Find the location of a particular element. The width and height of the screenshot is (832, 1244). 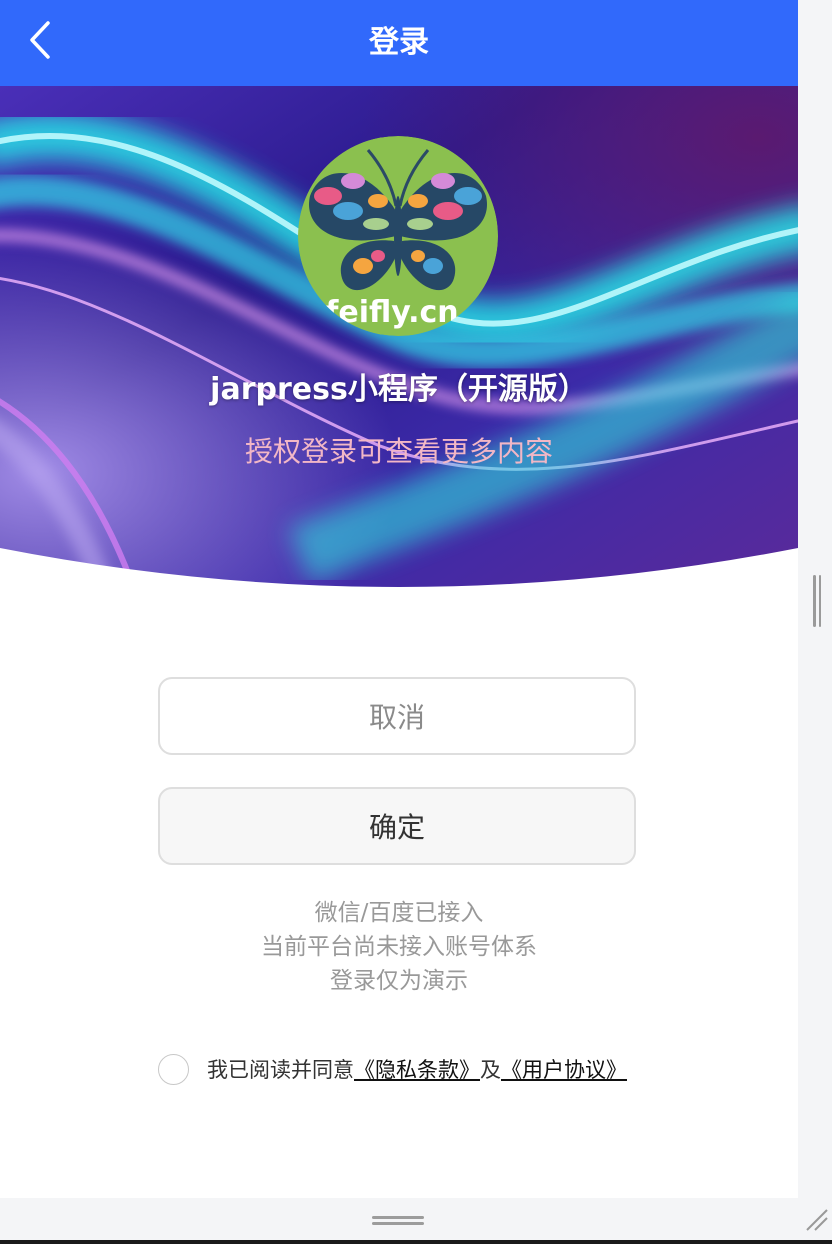

window-bottom-edge is located at coordinates (416, 1242).